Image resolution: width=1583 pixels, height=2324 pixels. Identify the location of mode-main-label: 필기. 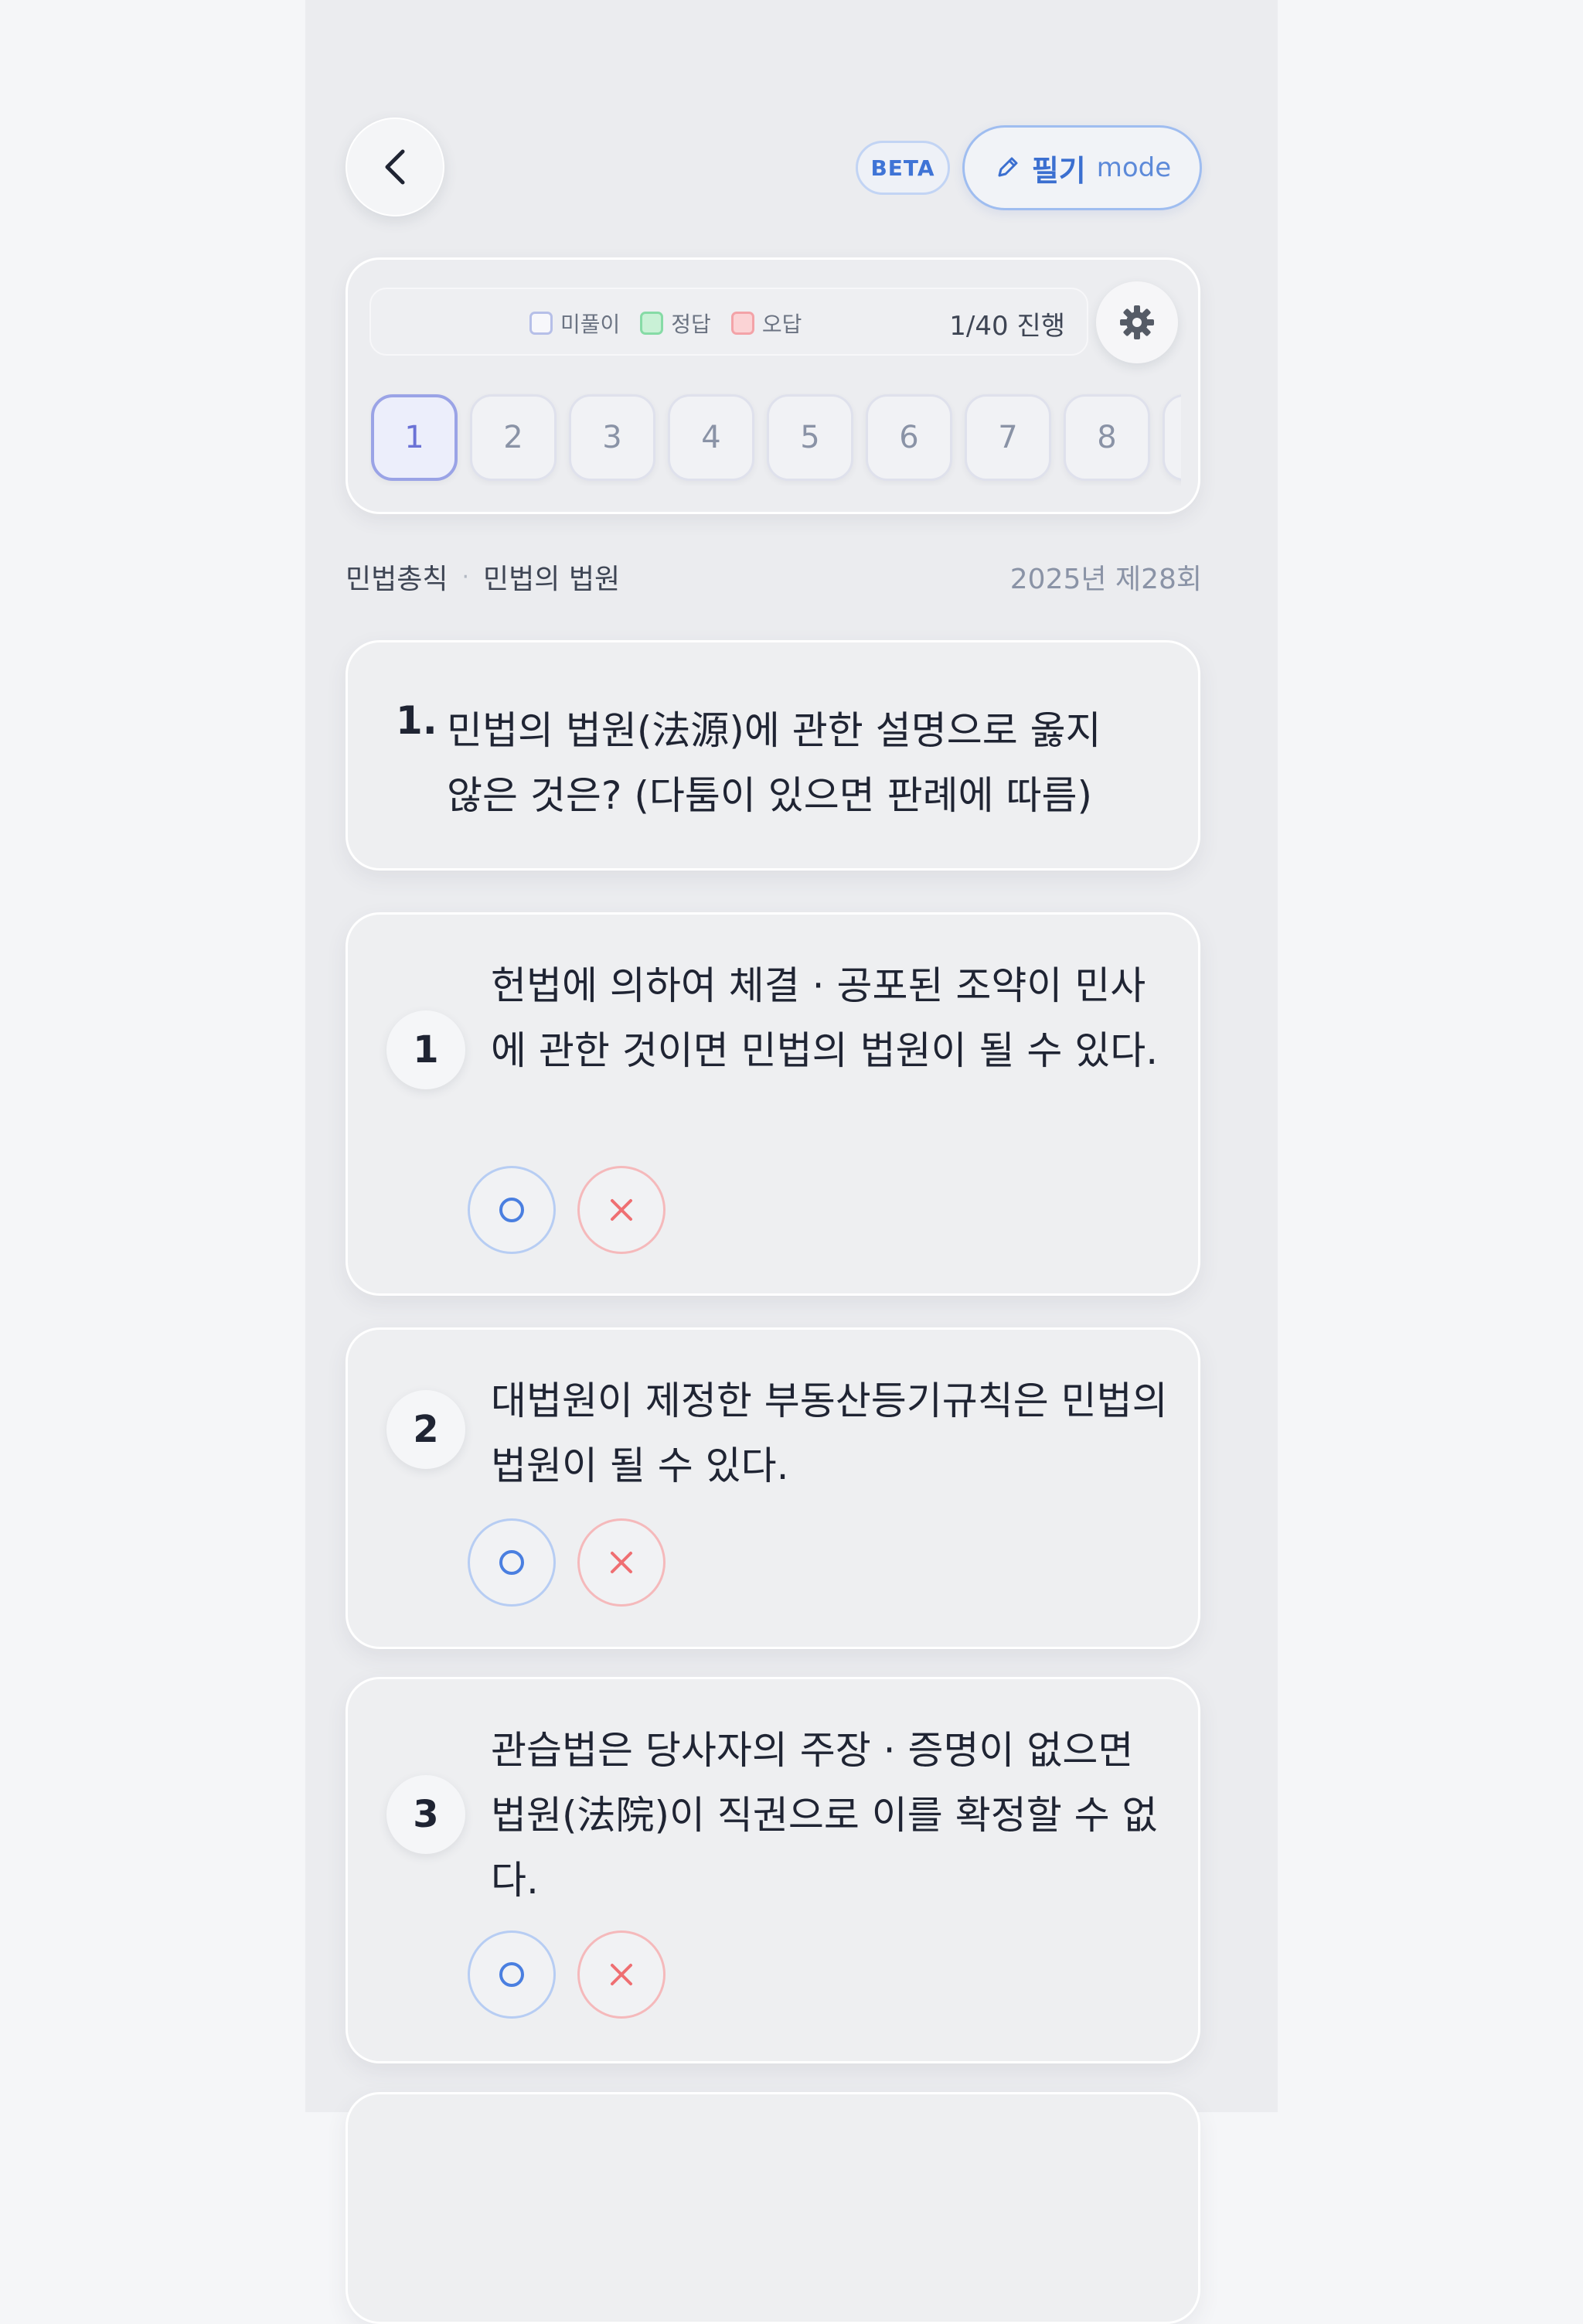
(1058, 170).